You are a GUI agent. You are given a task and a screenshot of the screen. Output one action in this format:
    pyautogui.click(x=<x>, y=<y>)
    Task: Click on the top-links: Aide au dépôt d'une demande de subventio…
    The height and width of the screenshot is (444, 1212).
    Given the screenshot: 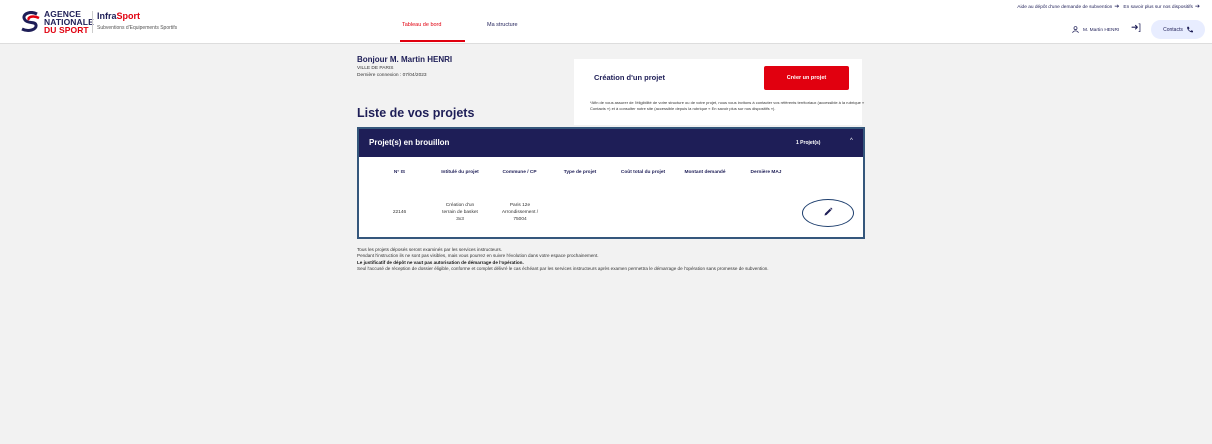 What is the action you would take?
    pyautogui.click(x=1110, y=6)
    